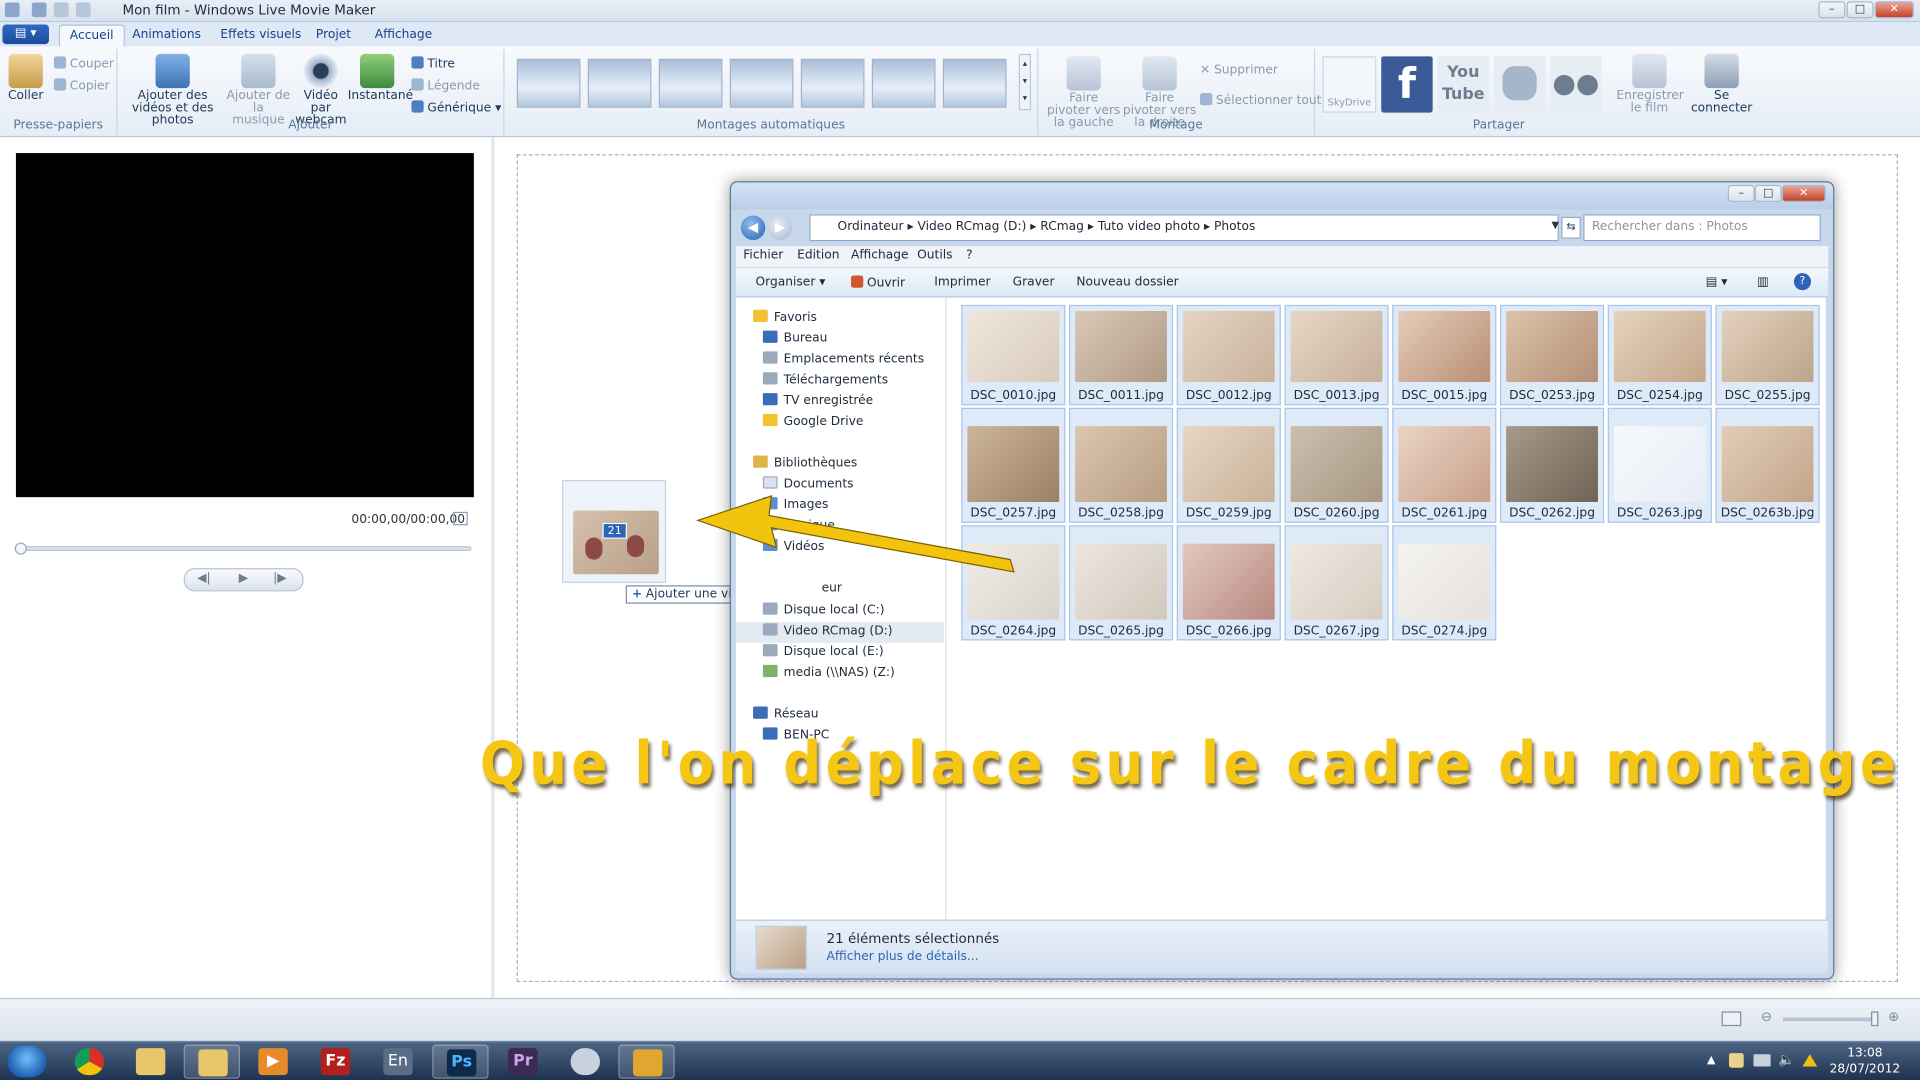 The image size is (1920, 1080). What do you see at coordinates (25, 34) in the screenshot?
I see `app-menu-button: ▤ ▾` at bounding box center [25, 34].